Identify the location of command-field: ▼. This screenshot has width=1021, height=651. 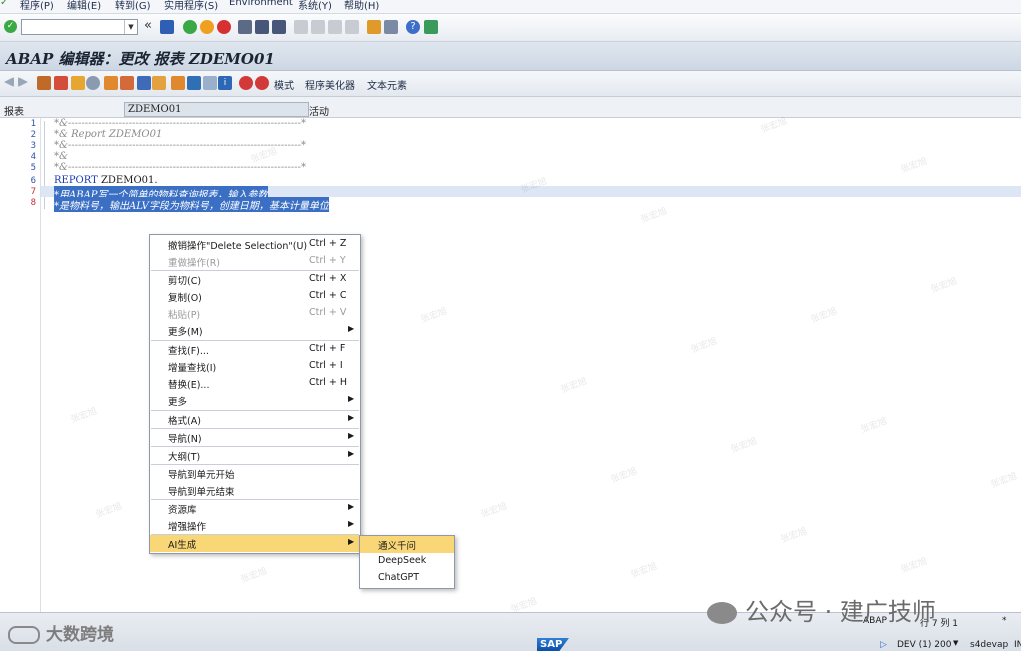
(79, 27).